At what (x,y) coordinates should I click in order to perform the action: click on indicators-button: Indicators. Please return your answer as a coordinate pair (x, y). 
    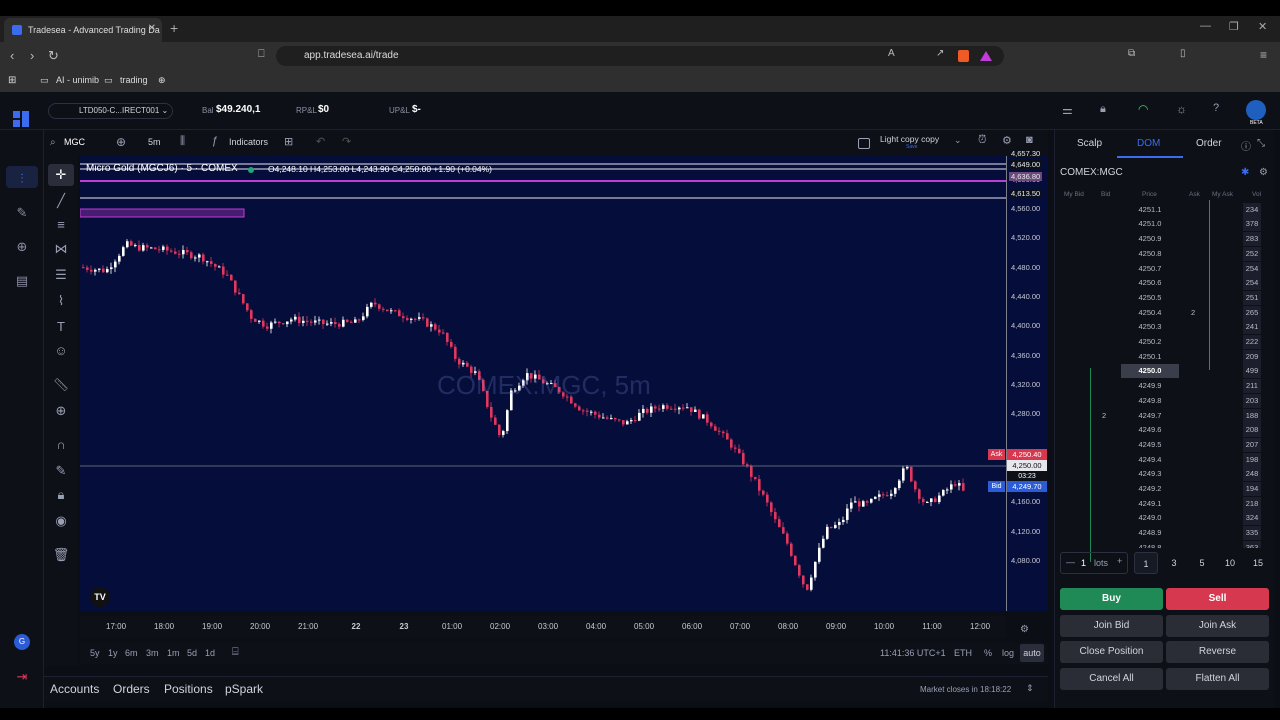
    Looking at the image, I should click on (248, 142).